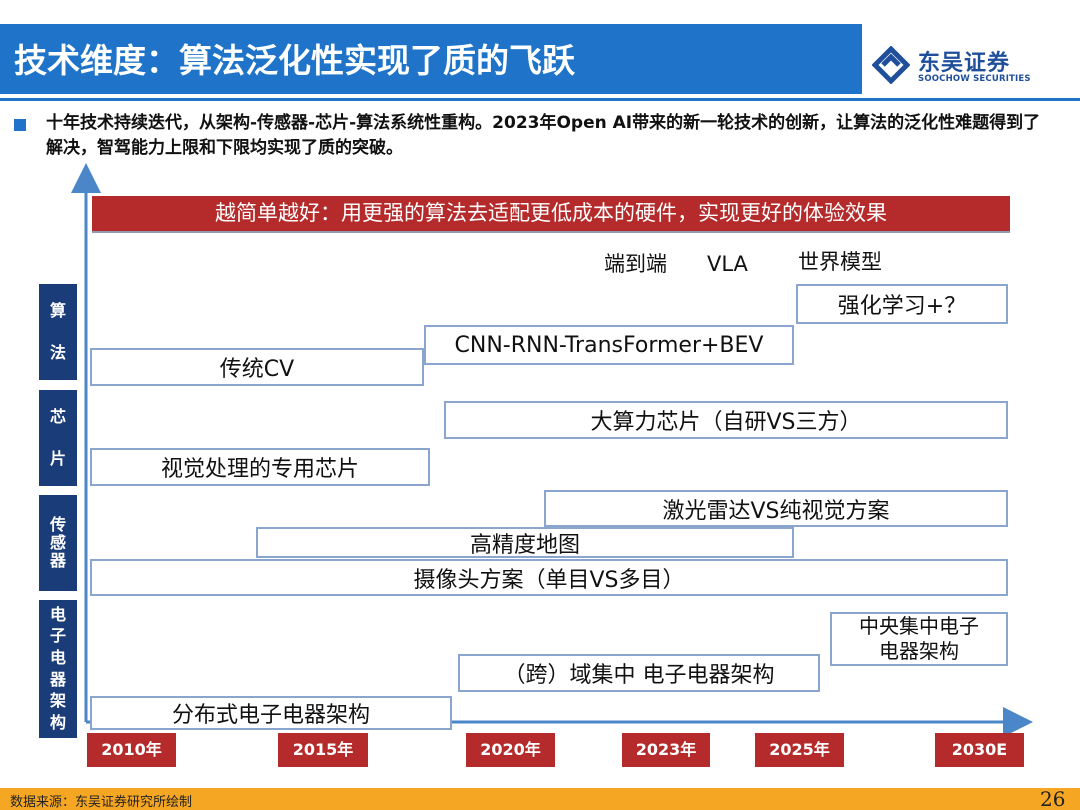  I want to click on category-architecture: 电 子 电 器 架 构, so click(58, 669).